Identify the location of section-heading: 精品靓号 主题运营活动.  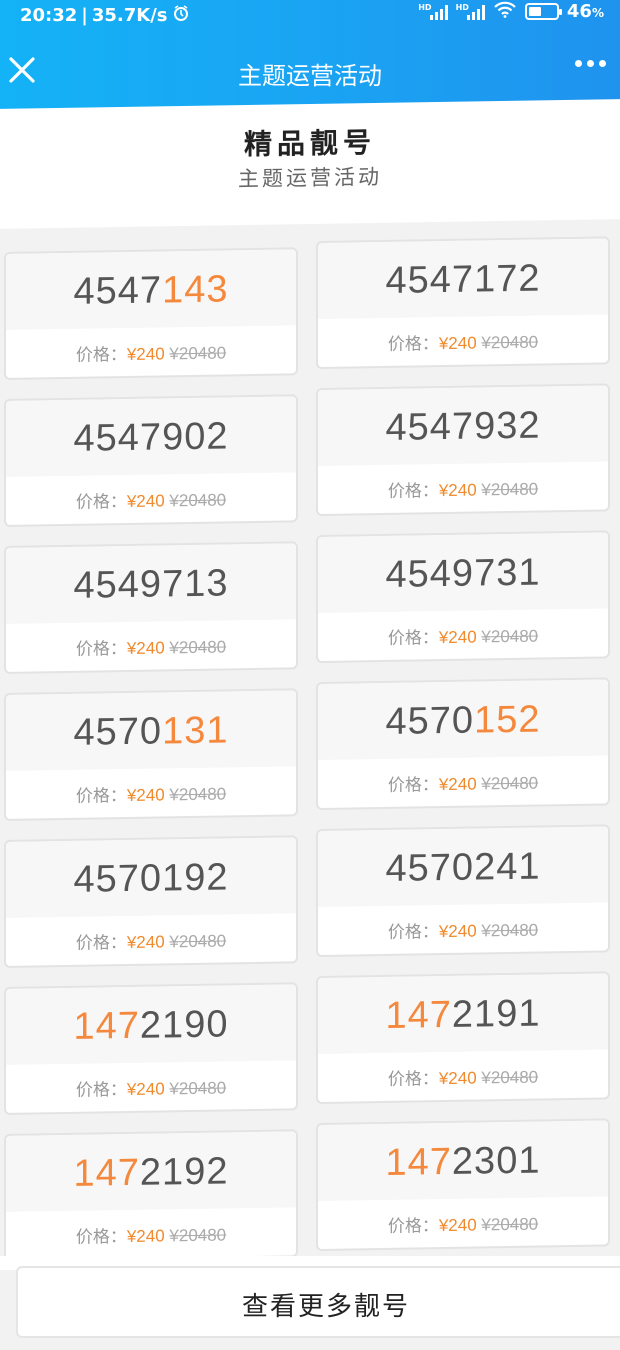
(310, 164).